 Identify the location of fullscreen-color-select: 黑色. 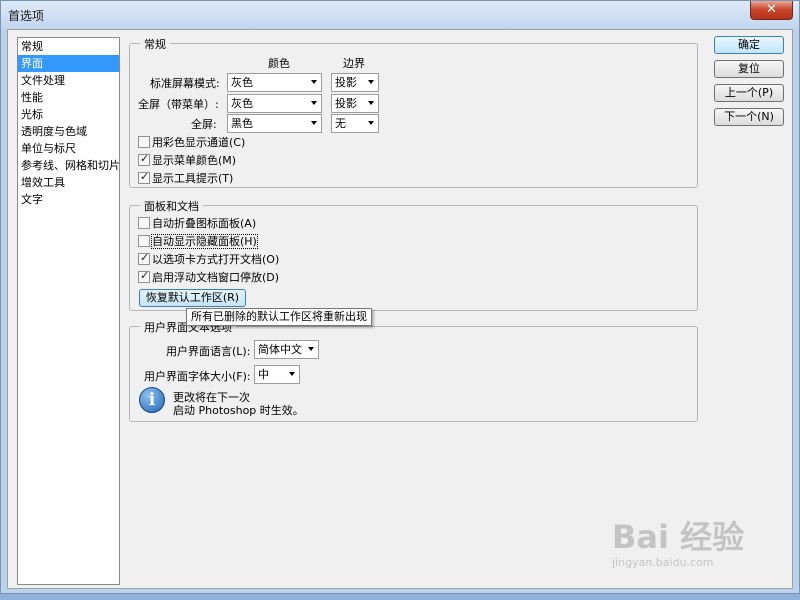
(274, 123).